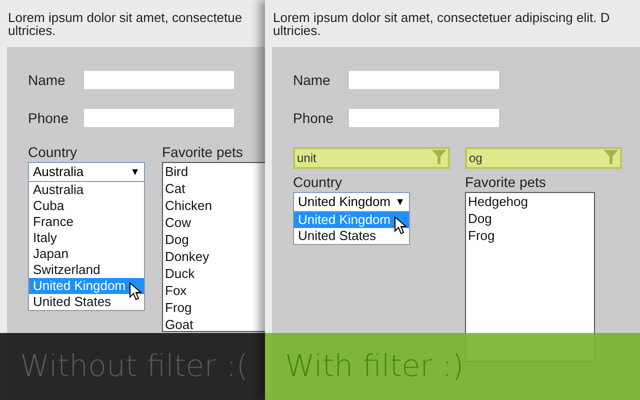 This screenshot has width=640, height=400. What do you see at coordinates (215, 290) in the screenshot?
I see `list-item: Fox` at bounding box center [215, 290].